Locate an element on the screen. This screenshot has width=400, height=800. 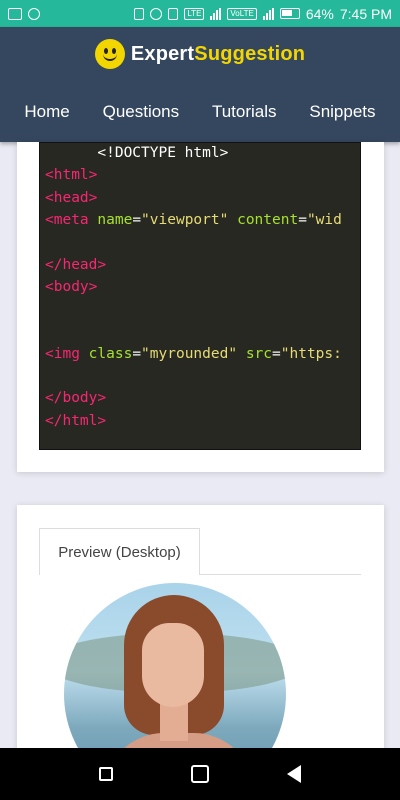
code-line: <head> is located at coordinates (71, 198).